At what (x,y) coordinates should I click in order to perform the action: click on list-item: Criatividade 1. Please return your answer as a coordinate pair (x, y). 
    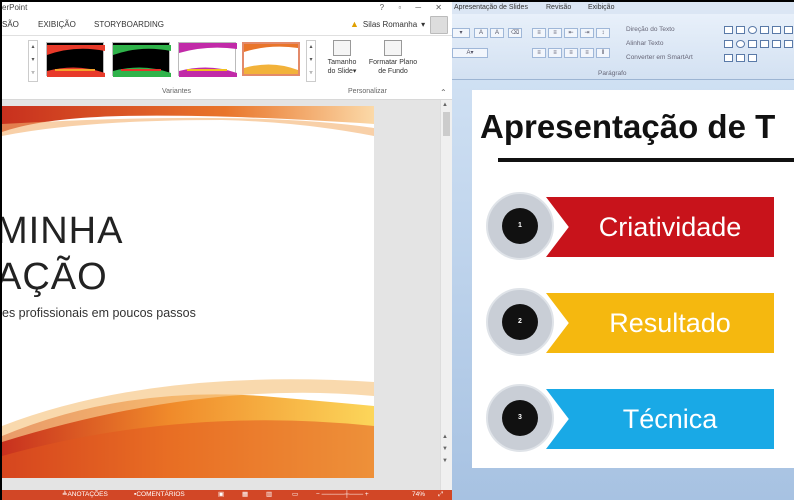
    Looking at the image, I should click on (636, 228).